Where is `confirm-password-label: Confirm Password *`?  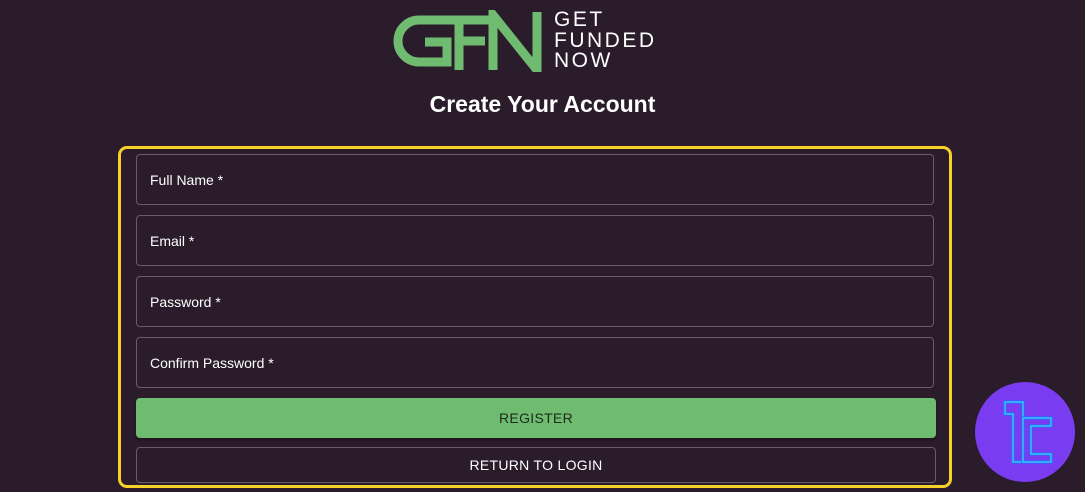 confirm-password-label: Confirm Password * is located at coordinates (212, 363).